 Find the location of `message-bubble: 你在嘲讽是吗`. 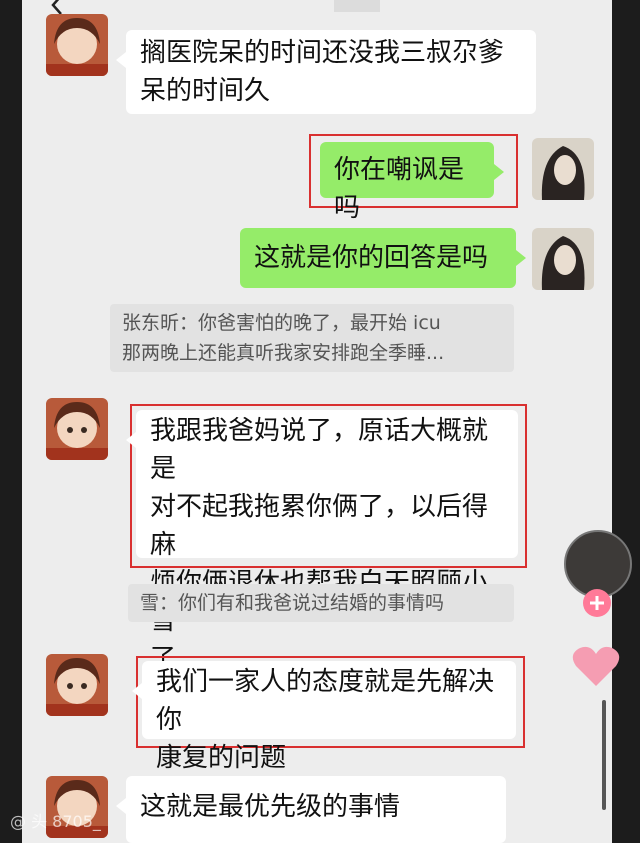

message-bubble: 你在嘲讽是吗 is located at coordinates (412, 182).